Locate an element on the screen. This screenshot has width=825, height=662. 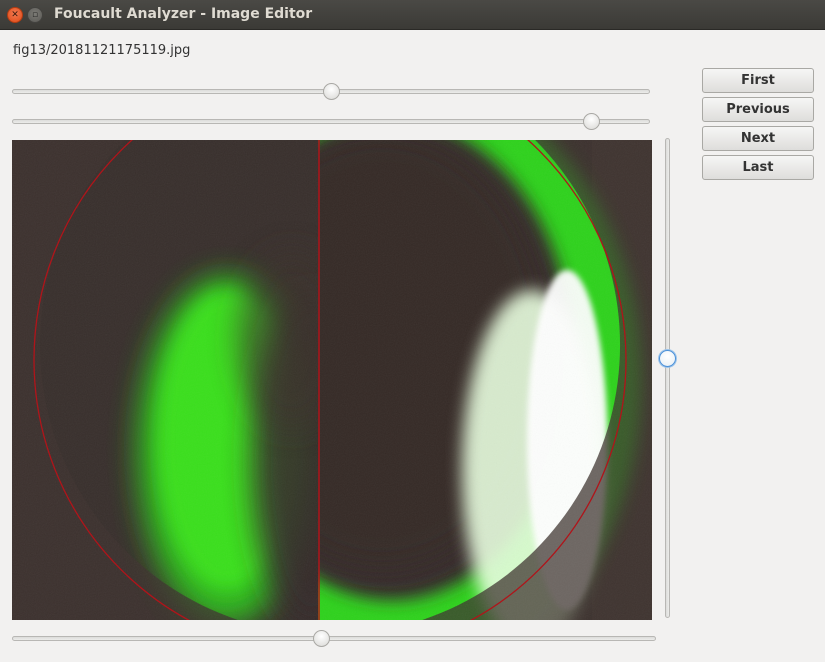
minimize-button: ▫ is located at coordinates (35, 15).